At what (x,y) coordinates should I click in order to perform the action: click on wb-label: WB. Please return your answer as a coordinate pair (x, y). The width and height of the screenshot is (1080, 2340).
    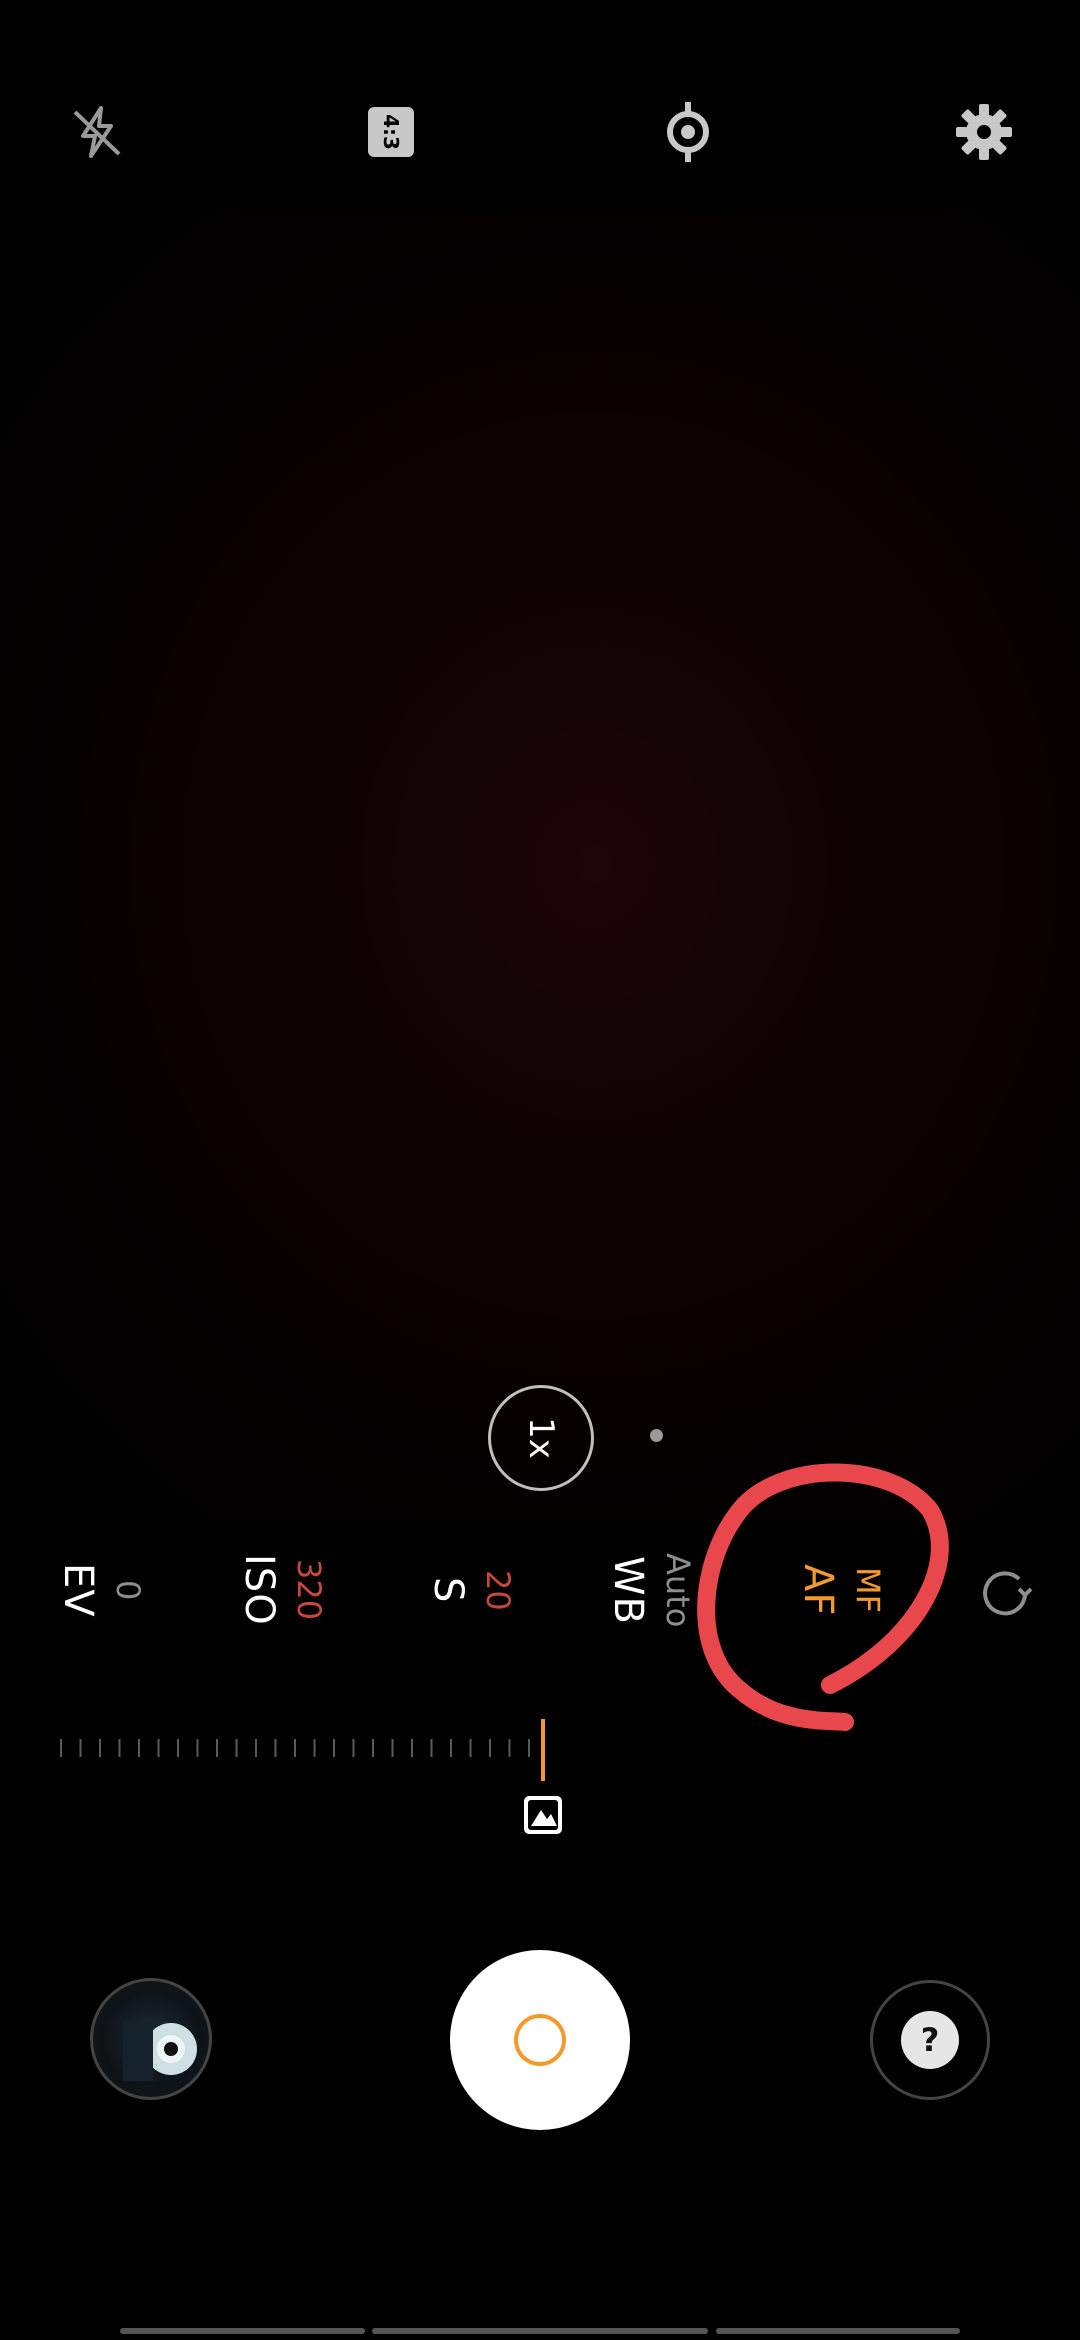
    Looking at the image, I should click on (628, 1590).